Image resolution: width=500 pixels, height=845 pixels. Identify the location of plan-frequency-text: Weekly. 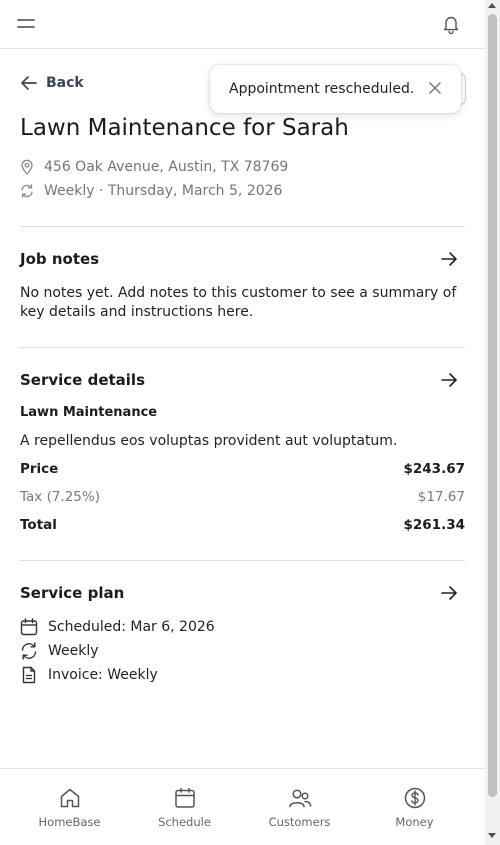
(73, 651).